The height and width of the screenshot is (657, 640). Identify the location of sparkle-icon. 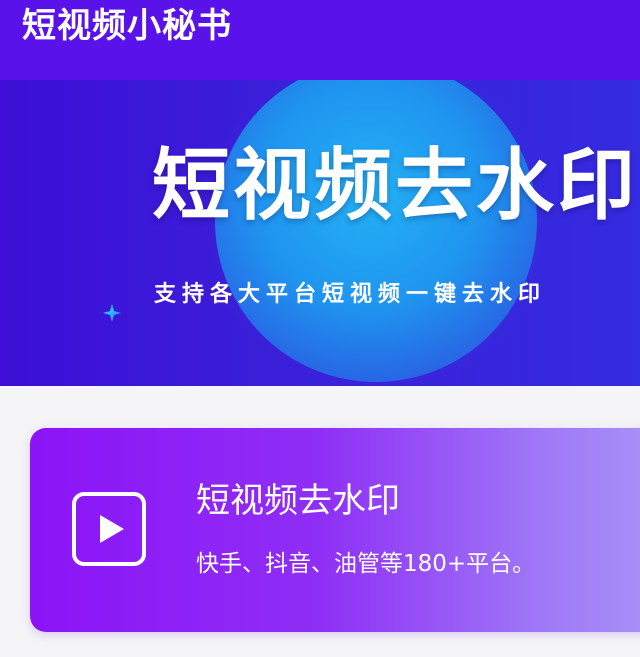
(112, 313).